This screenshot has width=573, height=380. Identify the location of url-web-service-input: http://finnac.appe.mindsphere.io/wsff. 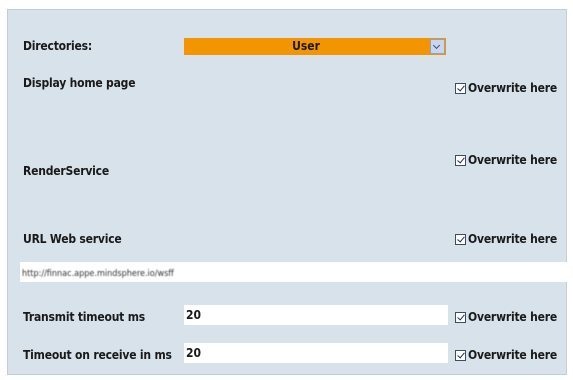
(293, 272).